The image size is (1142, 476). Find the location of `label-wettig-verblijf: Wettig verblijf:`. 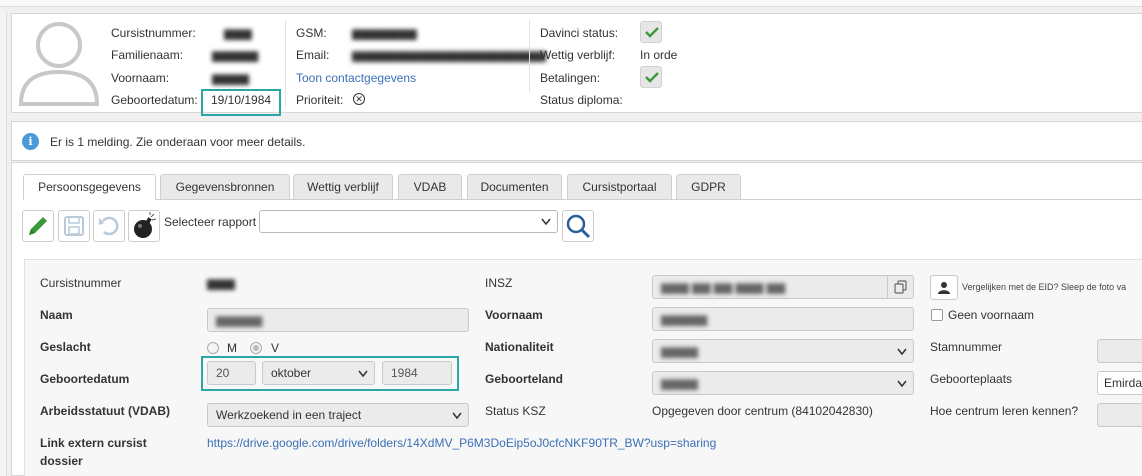

label-wettig-verblijf: Wettig verblijf: is located at coordinates (578, 55).